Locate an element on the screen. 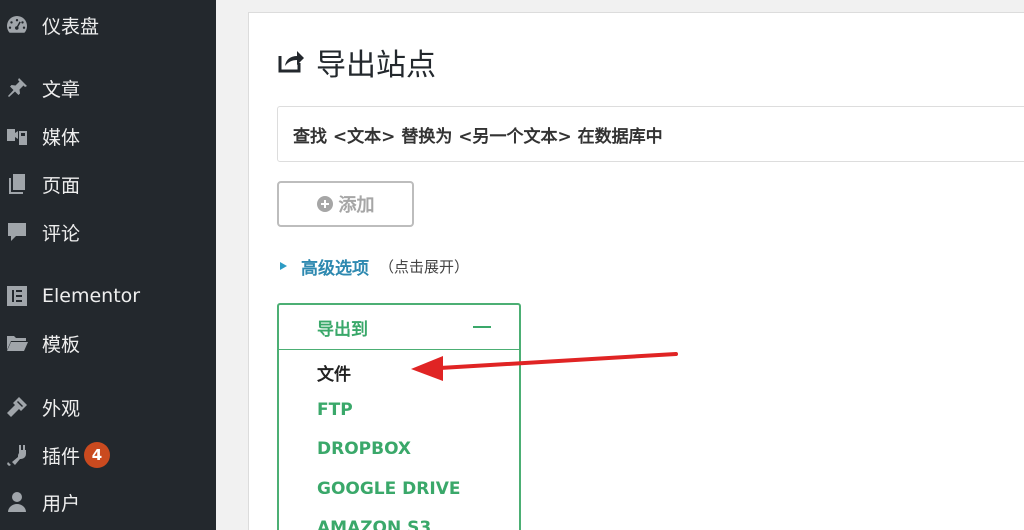 This screenshot has height=530, width=1024. export-option-google-drive: GOOGLE DRIVE is located at coordinates (388, 489).